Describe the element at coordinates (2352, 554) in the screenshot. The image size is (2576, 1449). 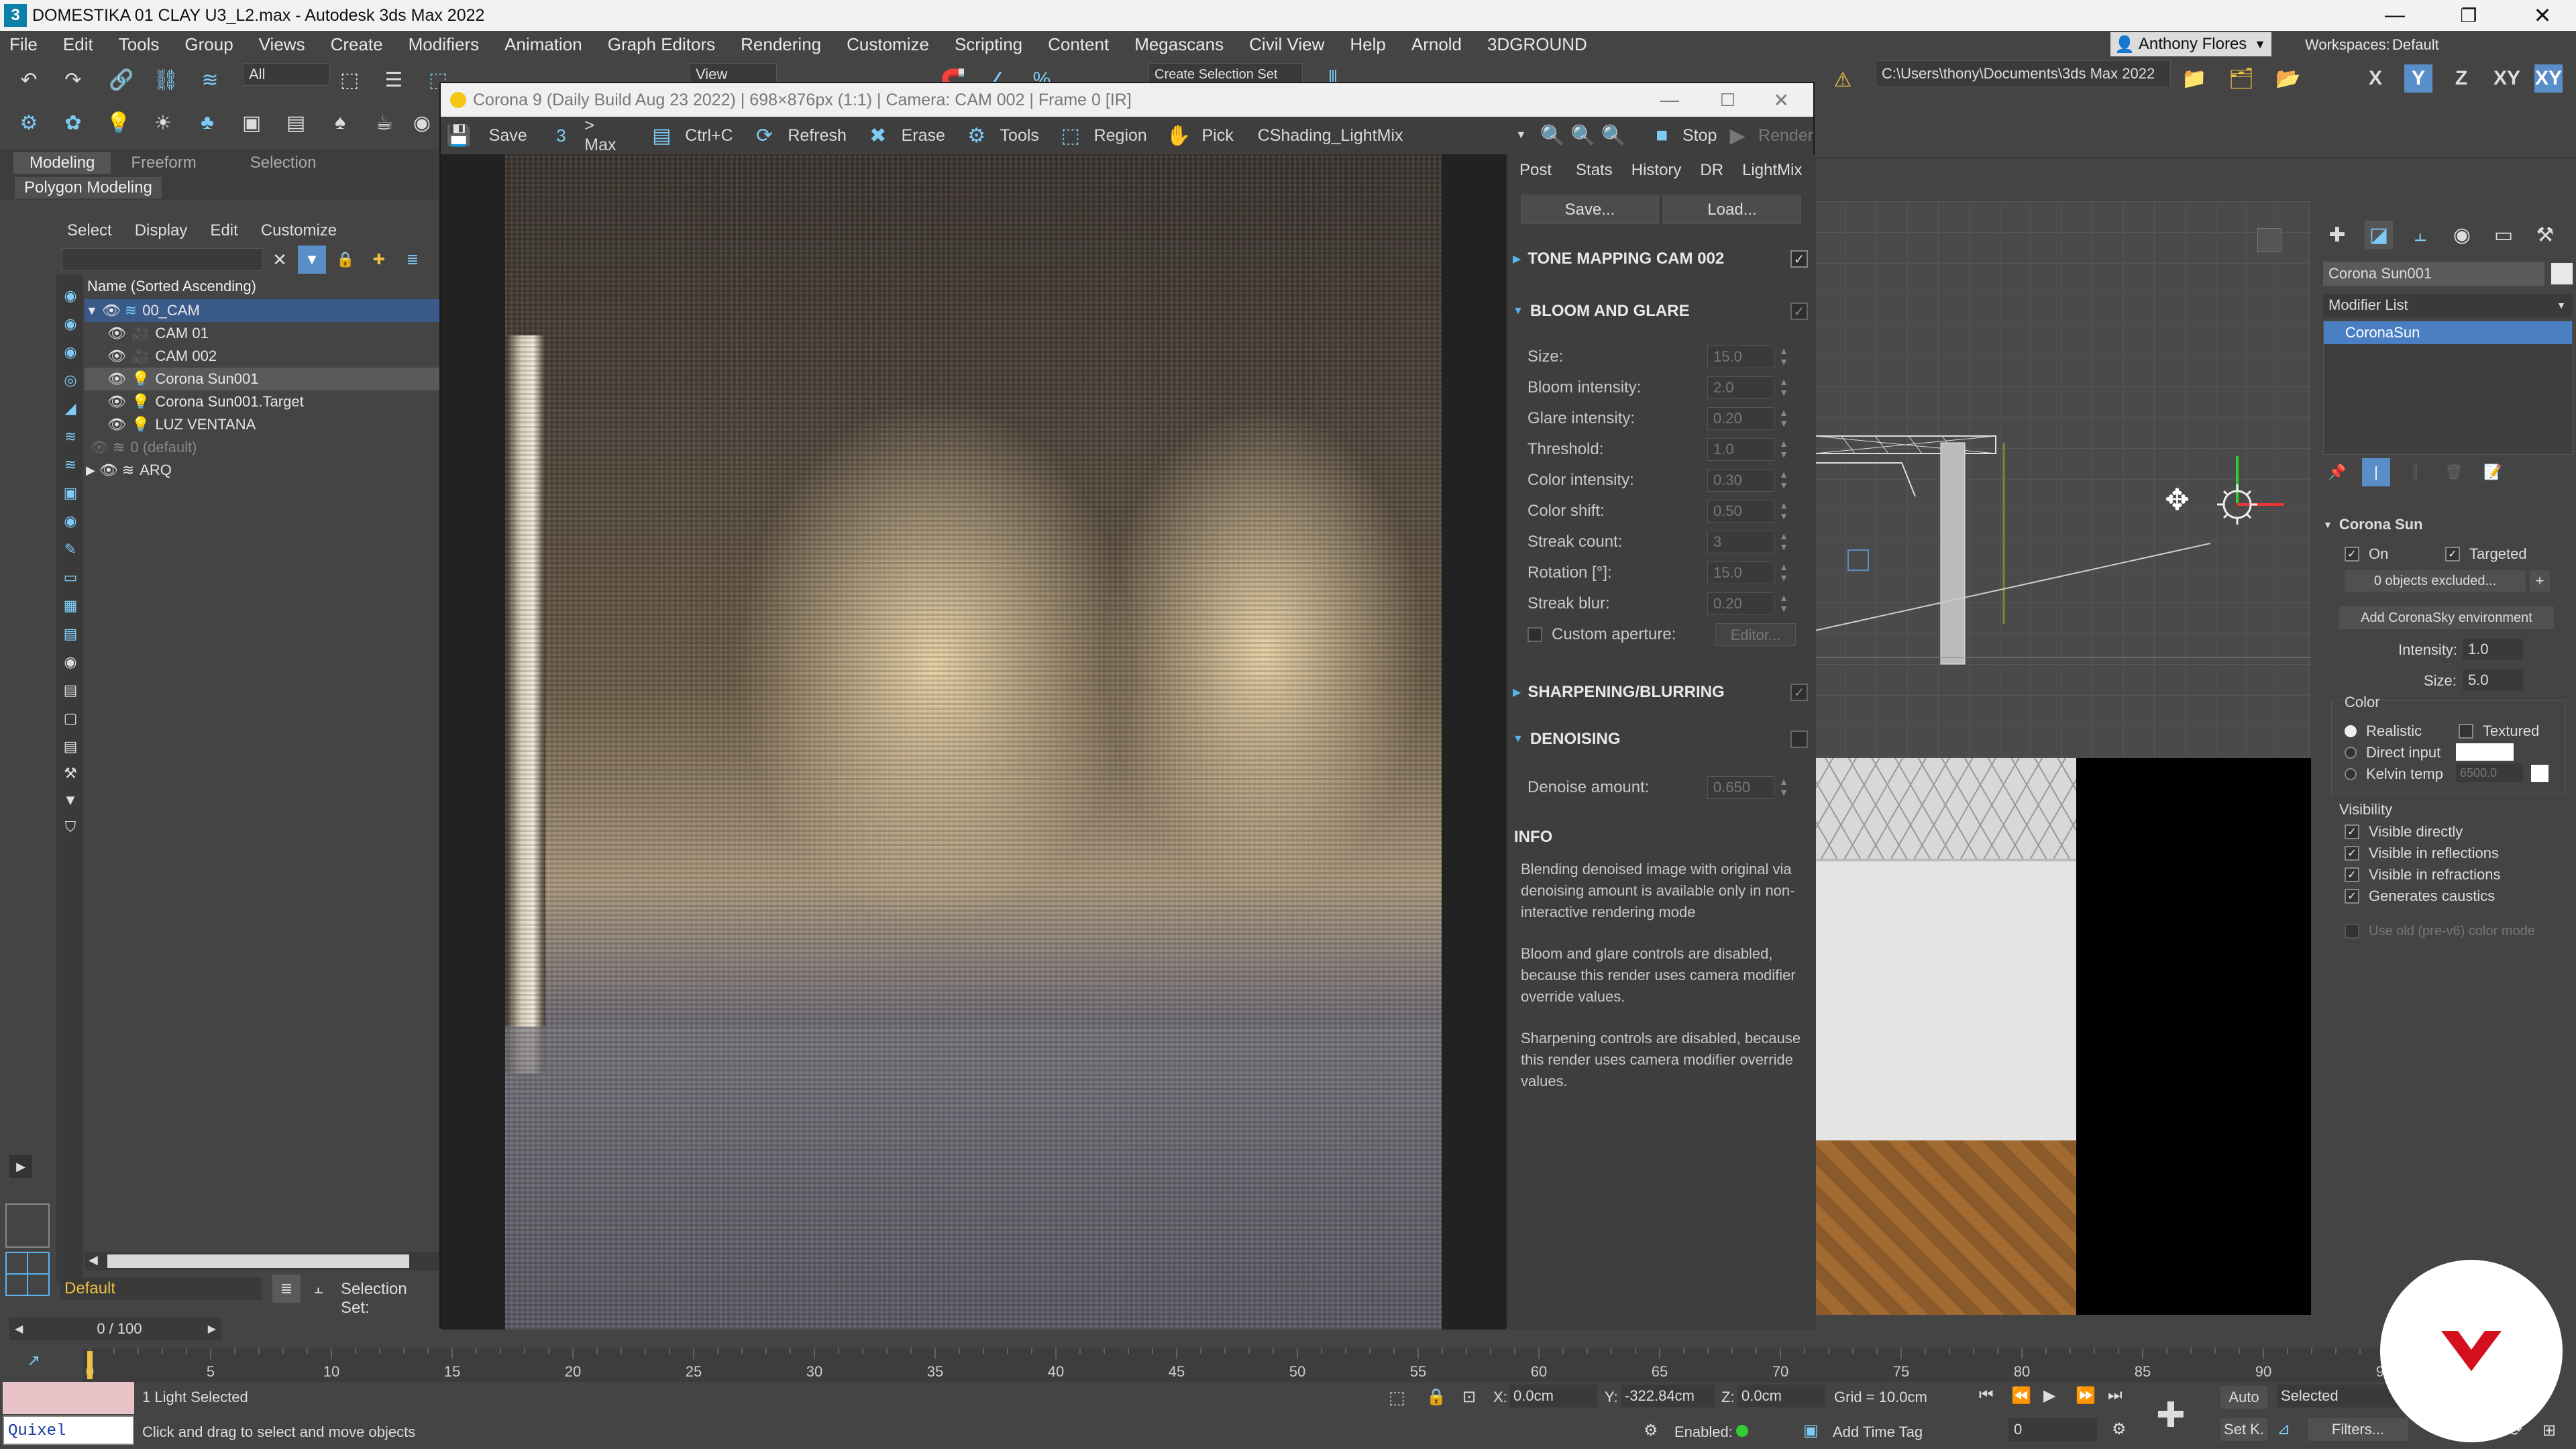
I see `on-checkbox: ✓` at that location.